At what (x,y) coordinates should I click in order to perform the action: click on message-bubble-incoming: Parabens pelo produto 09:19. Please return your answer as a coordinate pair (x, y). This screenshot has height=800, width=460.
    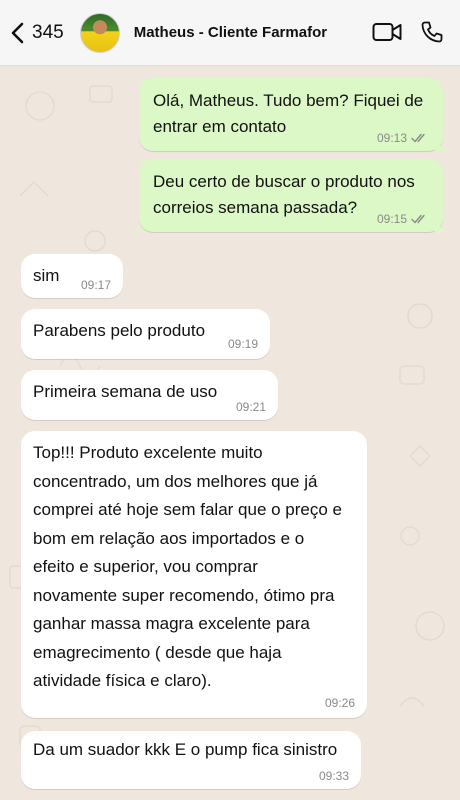
    Looking at the image, I should click on (145, 334).